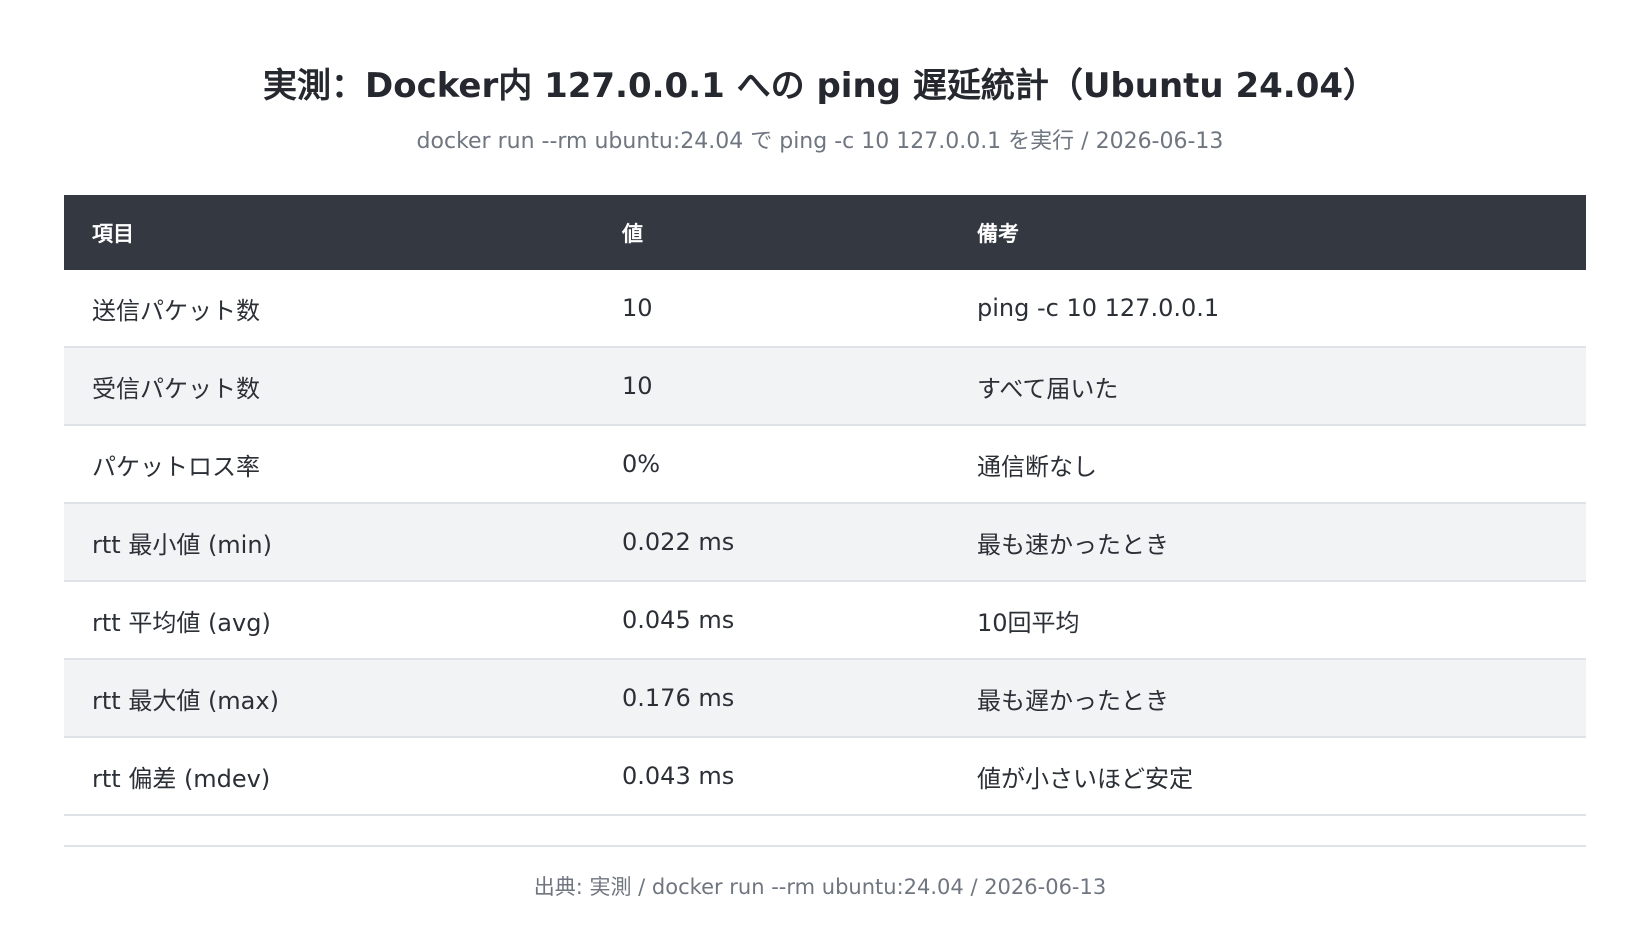 The image size is (1640, 934). Describe the element at coordinates (1267, 620) in the screenshot. I see `cell-note: 10回平均` at that location.